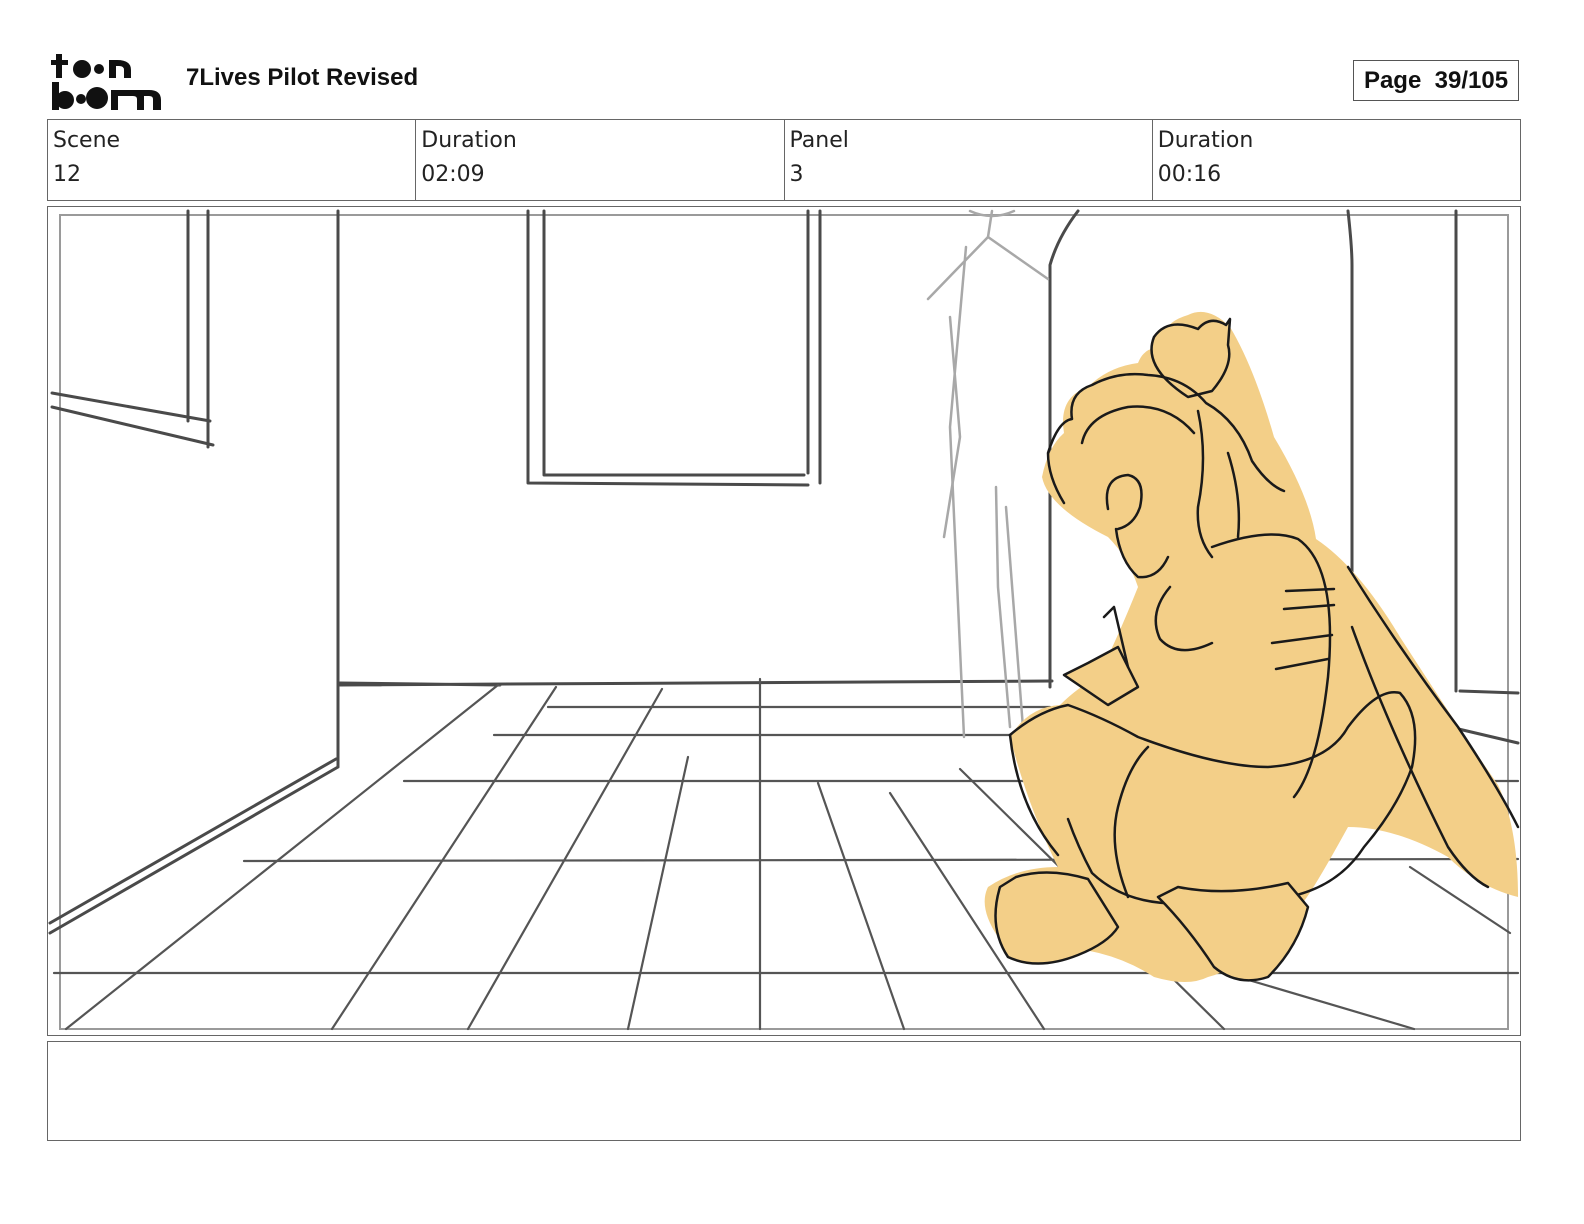 This screenshot has height=1224, width=1584. Describe the element at coordinates (600, 160) in the screenshot. I see `scene-duration-cell: Duration 02:09` at that location.